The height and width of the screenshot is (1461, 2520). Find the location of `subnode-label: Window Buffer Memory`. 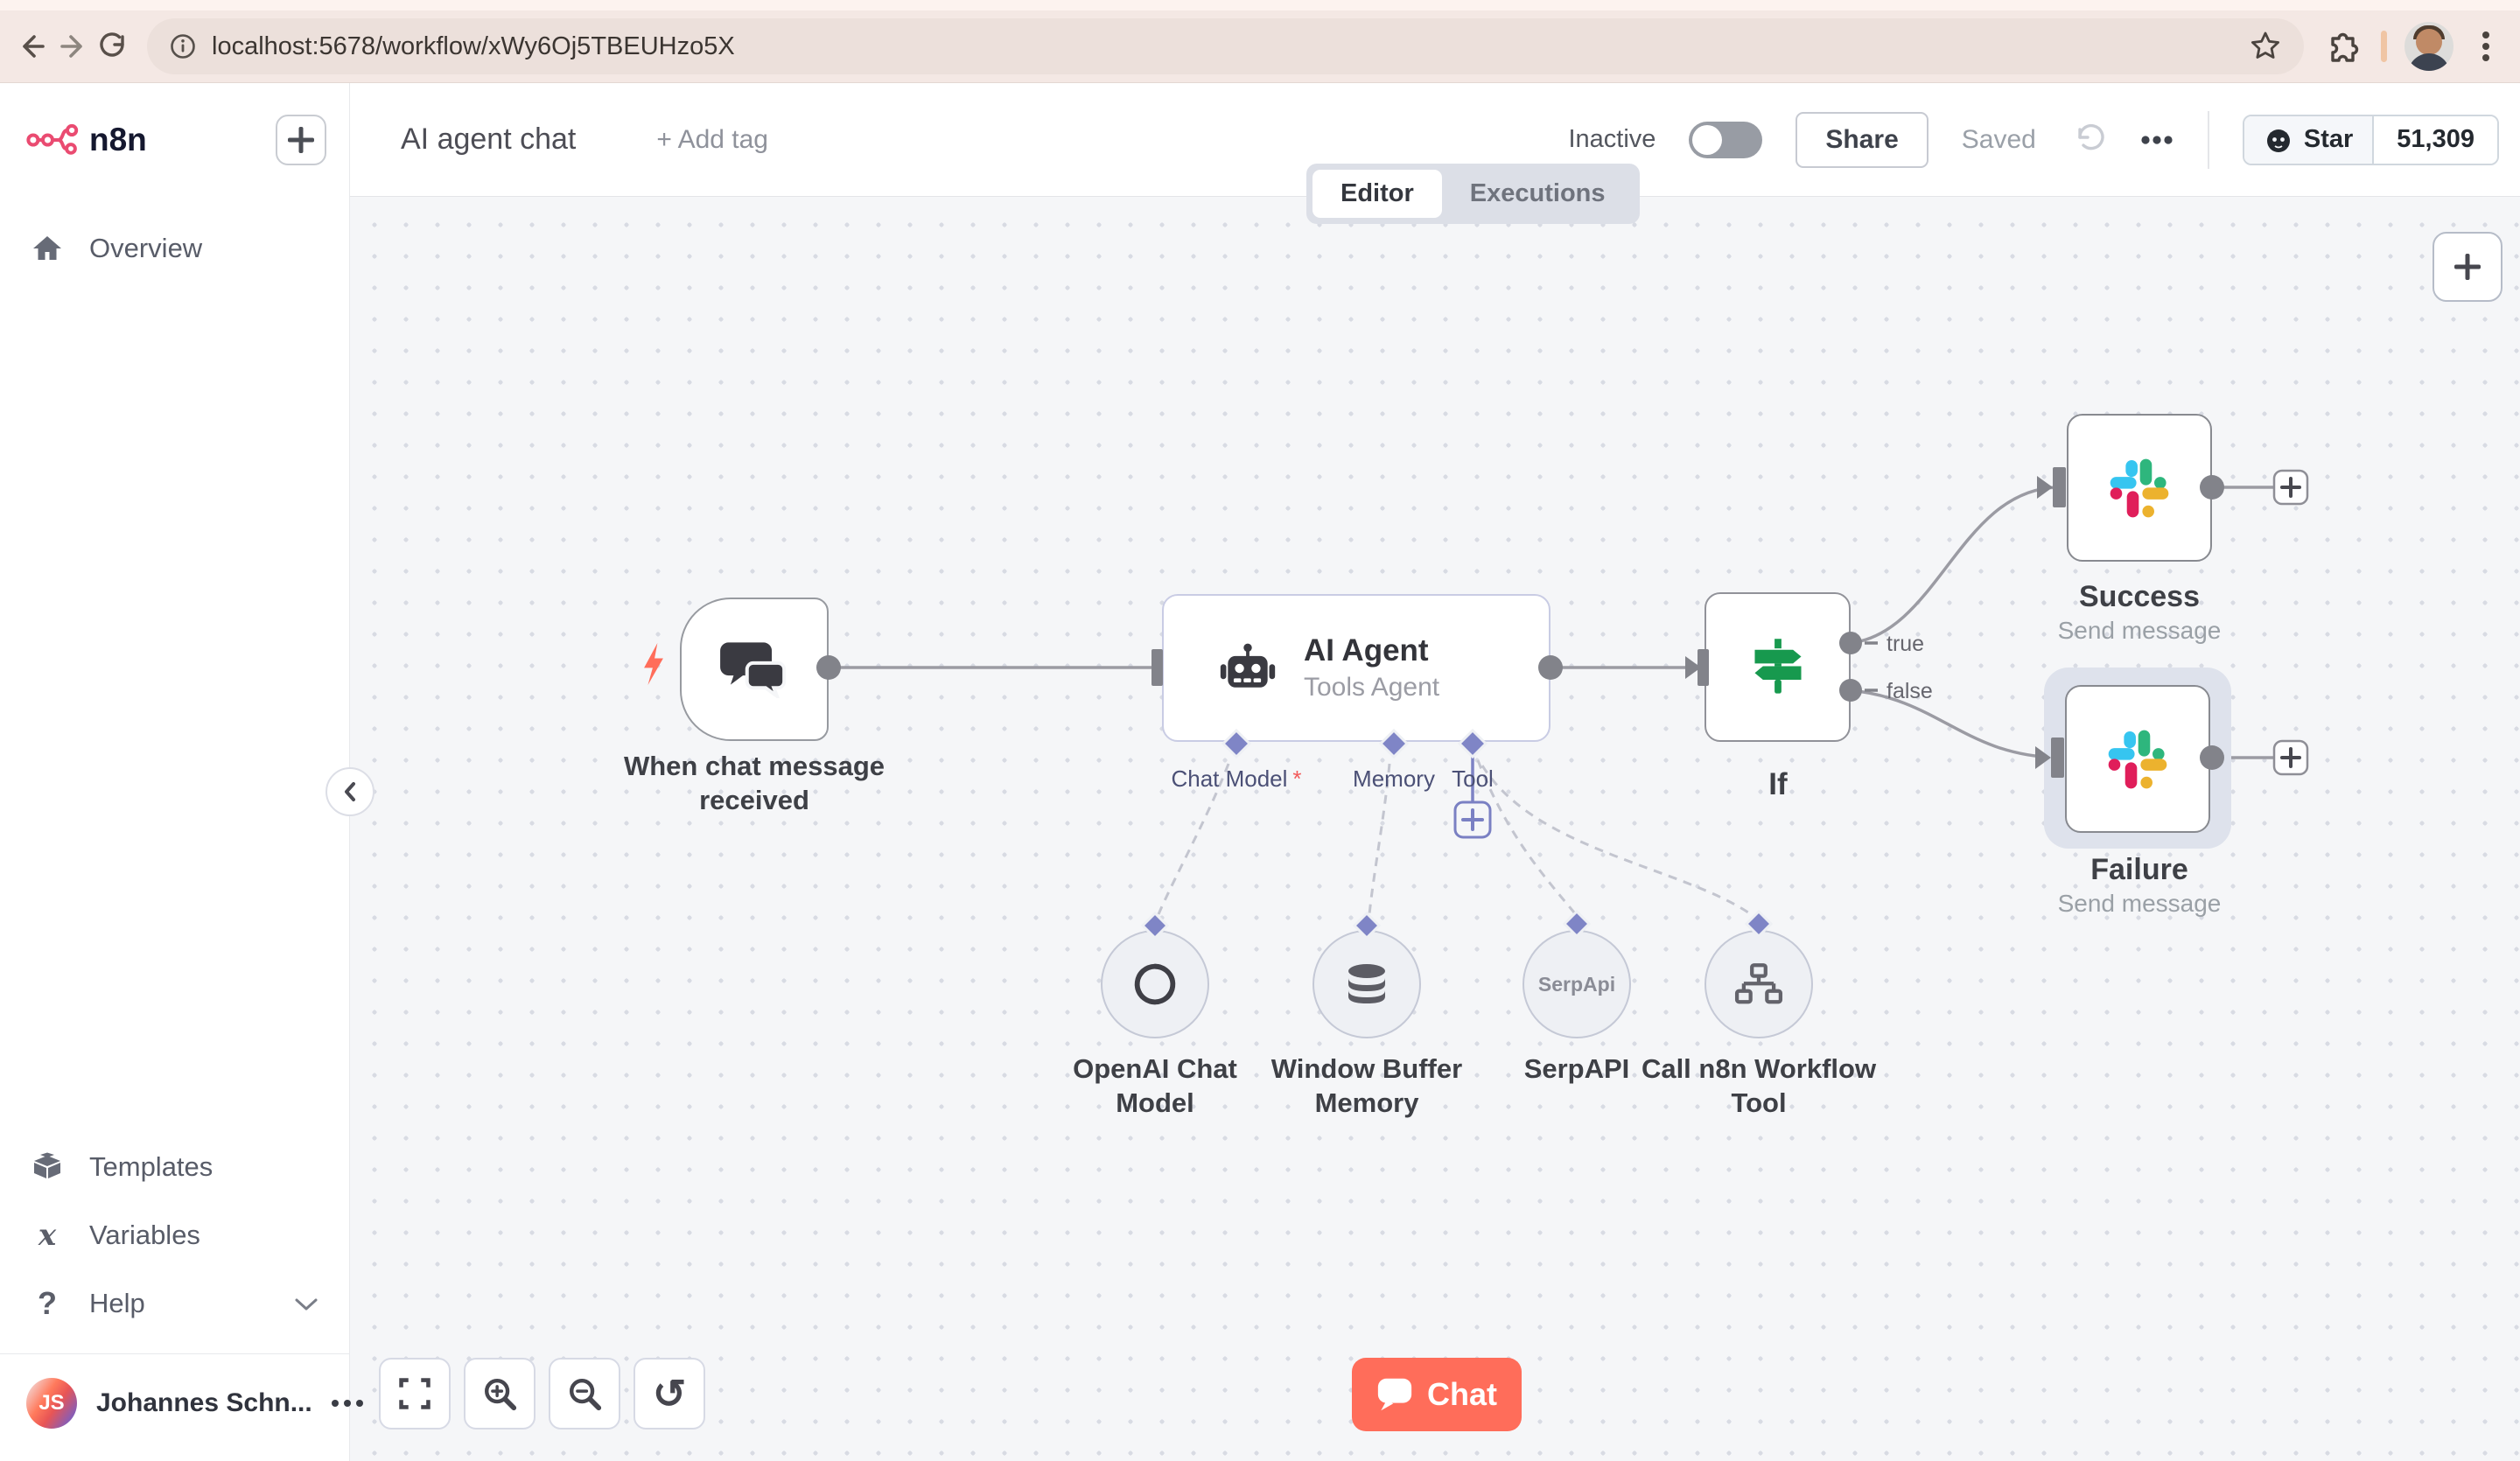

subnode-label: Window Buffer Memory is located at coordinates (1366, 1085).